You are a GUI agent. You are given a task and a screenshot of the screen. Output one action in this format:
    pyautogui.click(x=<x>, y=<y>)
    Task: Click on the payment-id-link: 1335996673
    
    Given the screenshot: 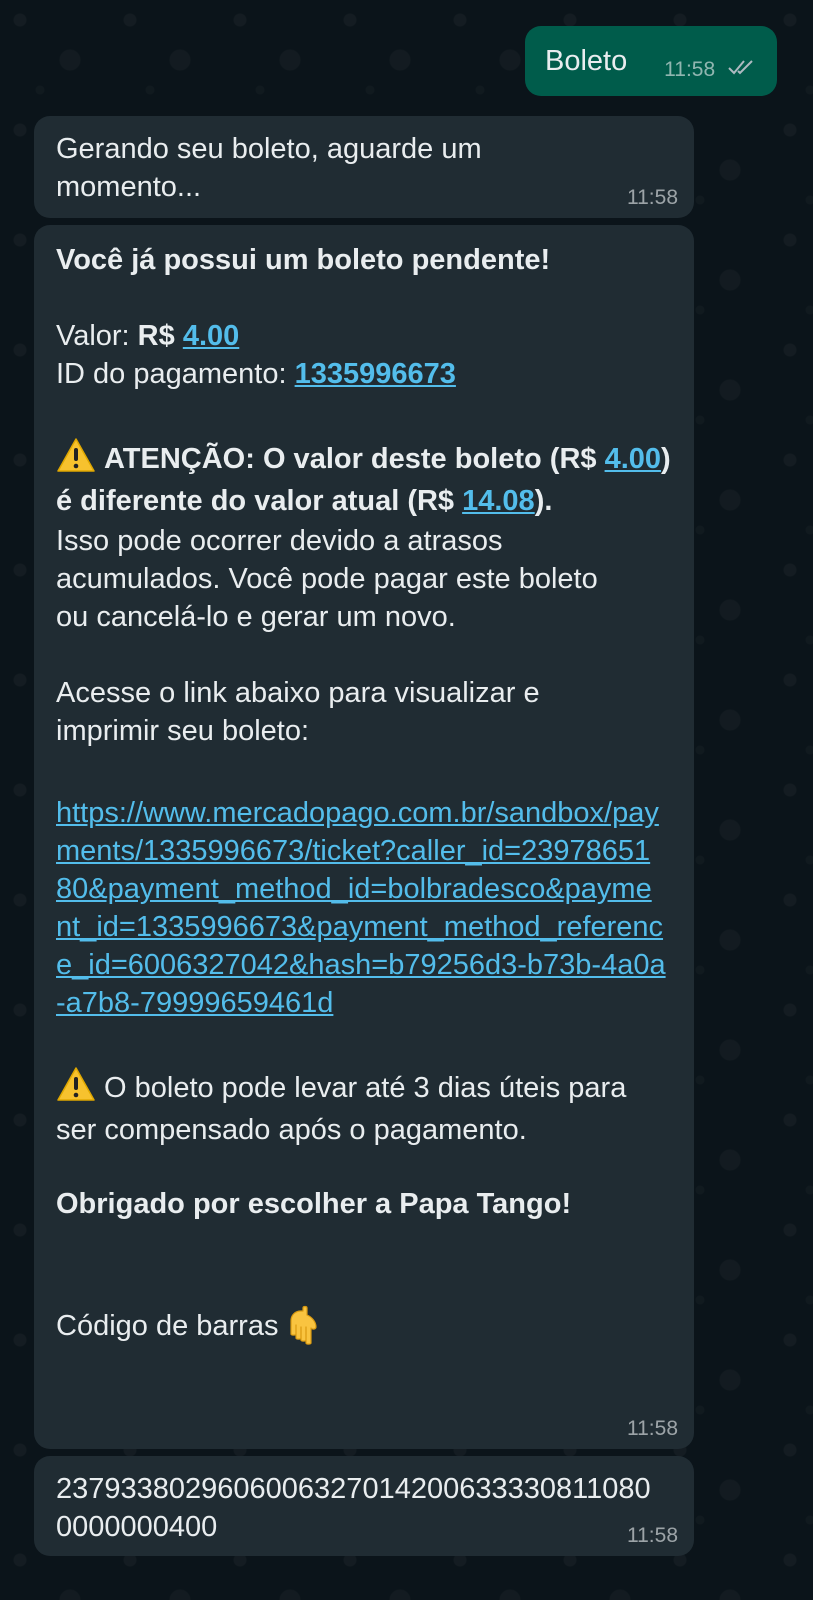 What is the action you would take?
    pyautogui.click(x=375, y=374)
    